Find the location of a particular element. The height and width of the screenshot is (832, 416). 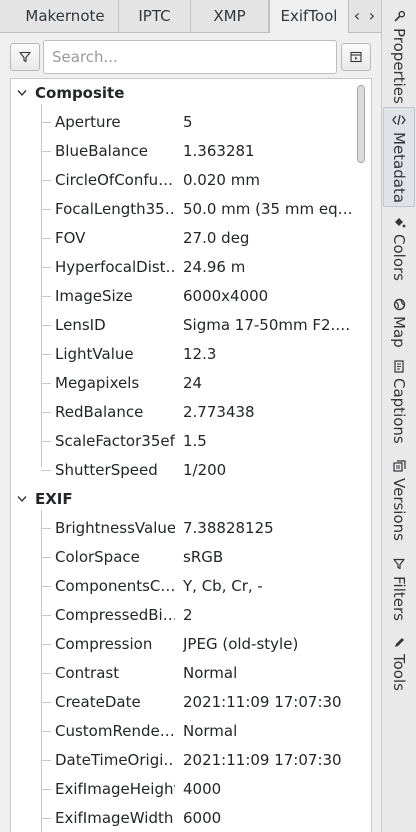

tab-exiftool: ExifTool is located at coordinates (309, 16).